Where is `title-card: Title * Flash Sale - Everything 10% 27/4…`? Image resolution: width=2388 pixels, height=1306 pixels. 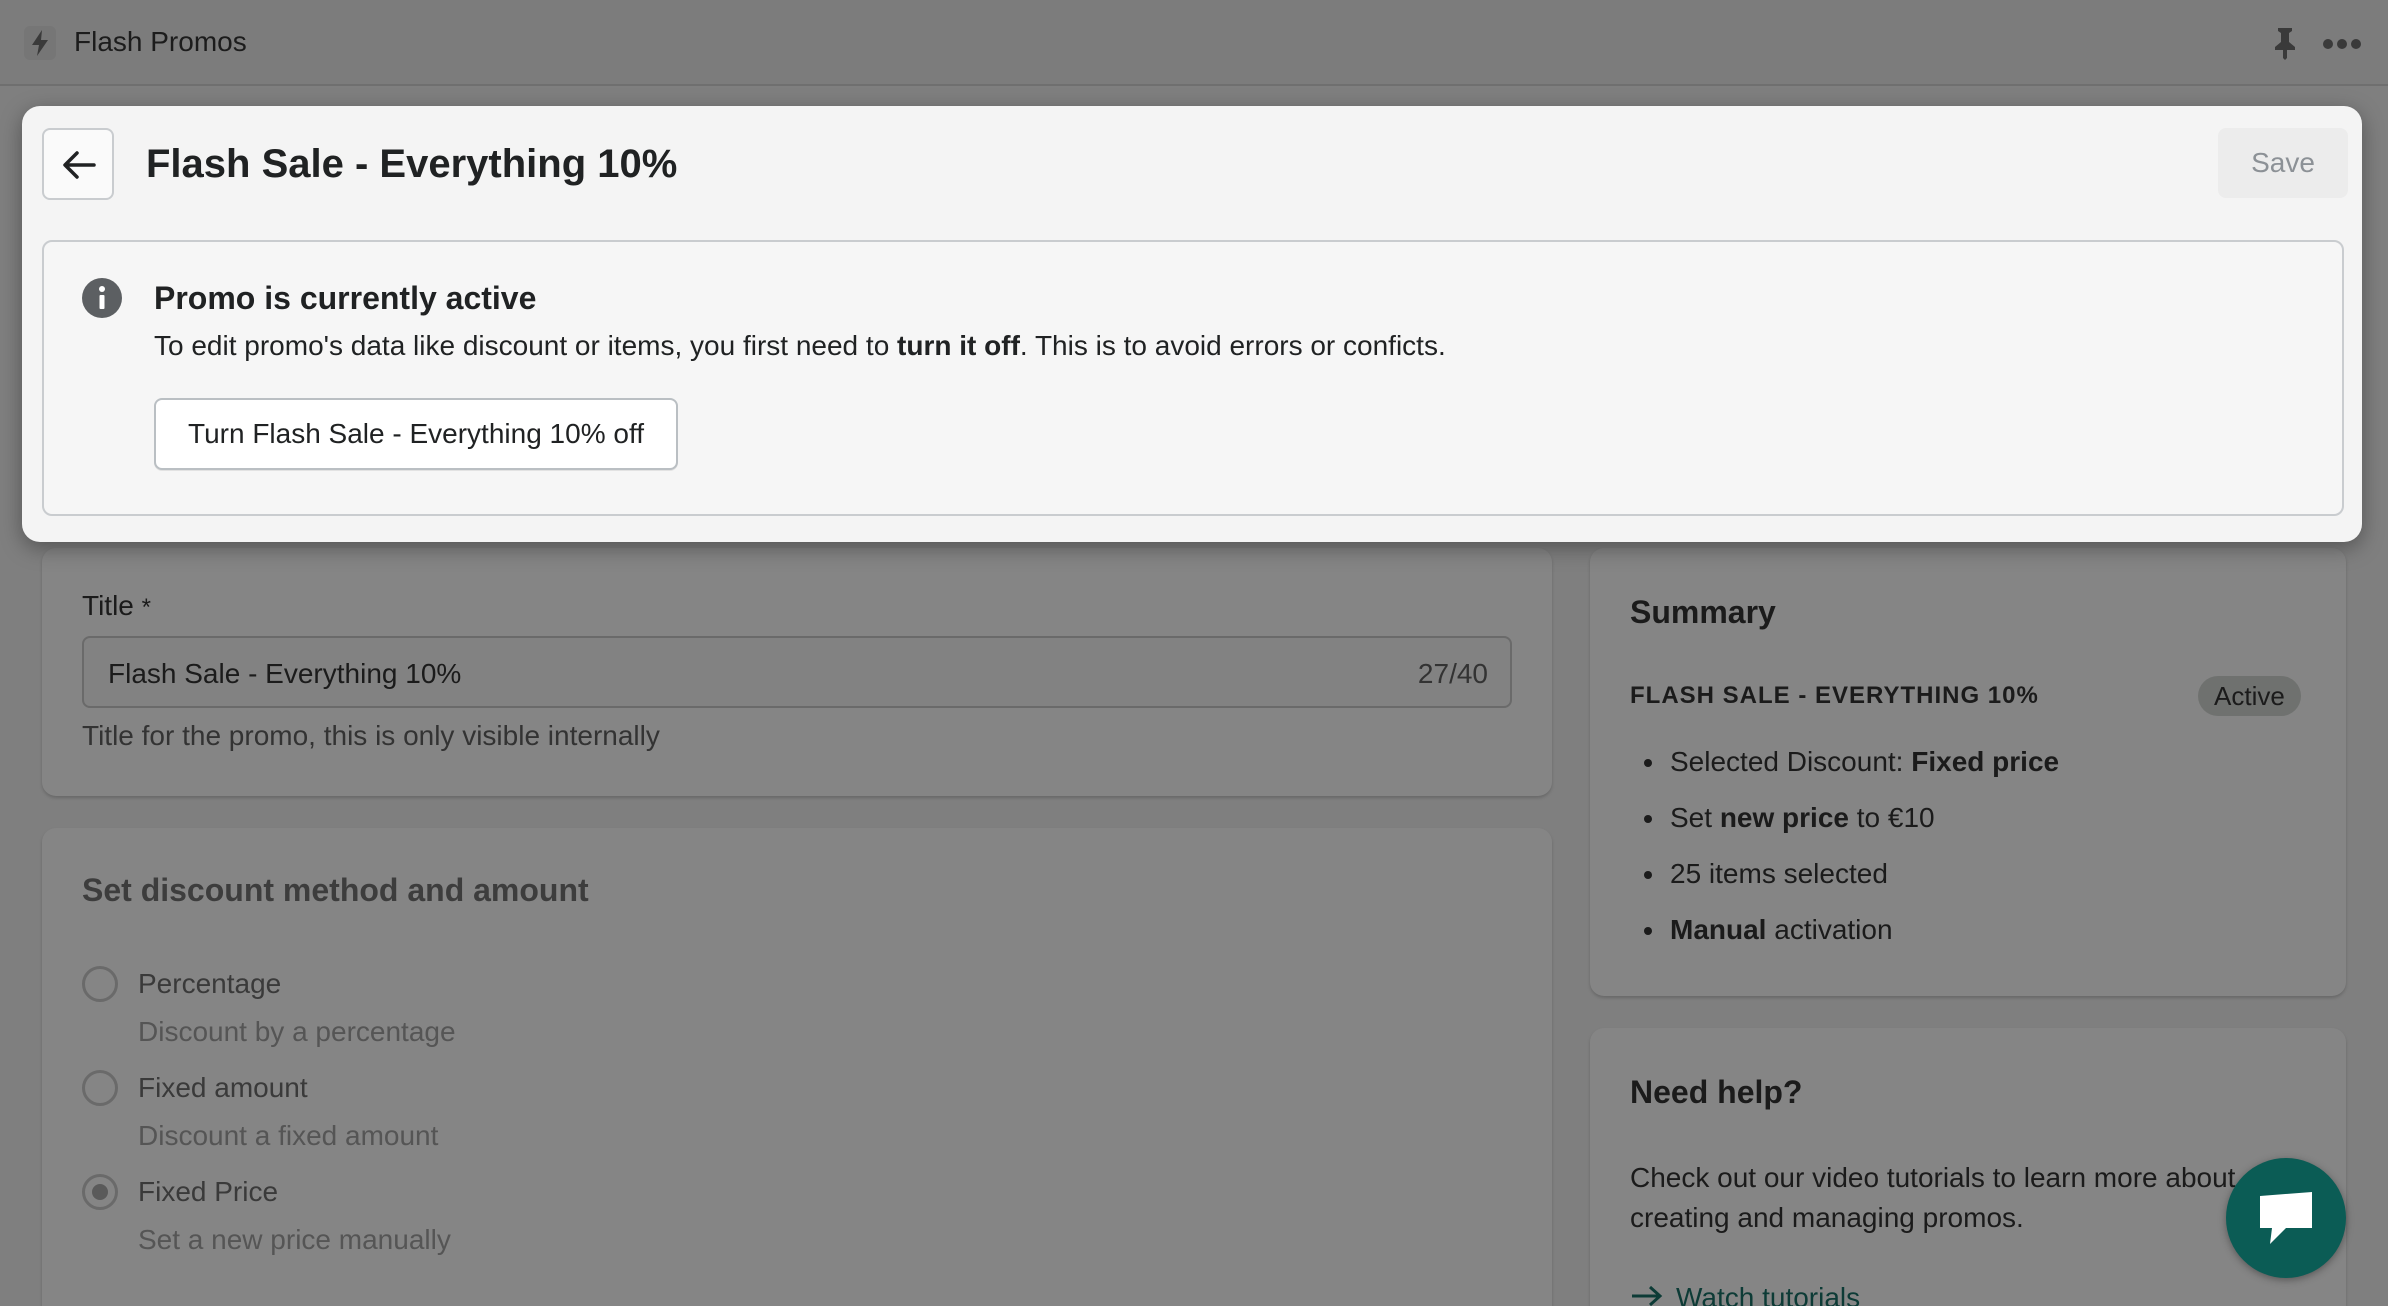
title-card: Title * Flash Sale - Everything 10% 27/4… is located at coordinates (797, 672).